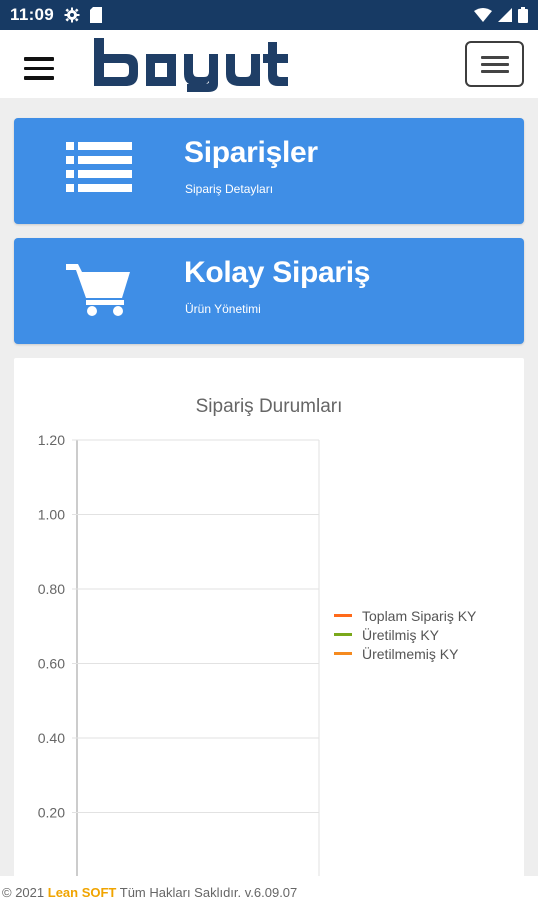  I want to click on menu-toggle-button, so click(494, 64).